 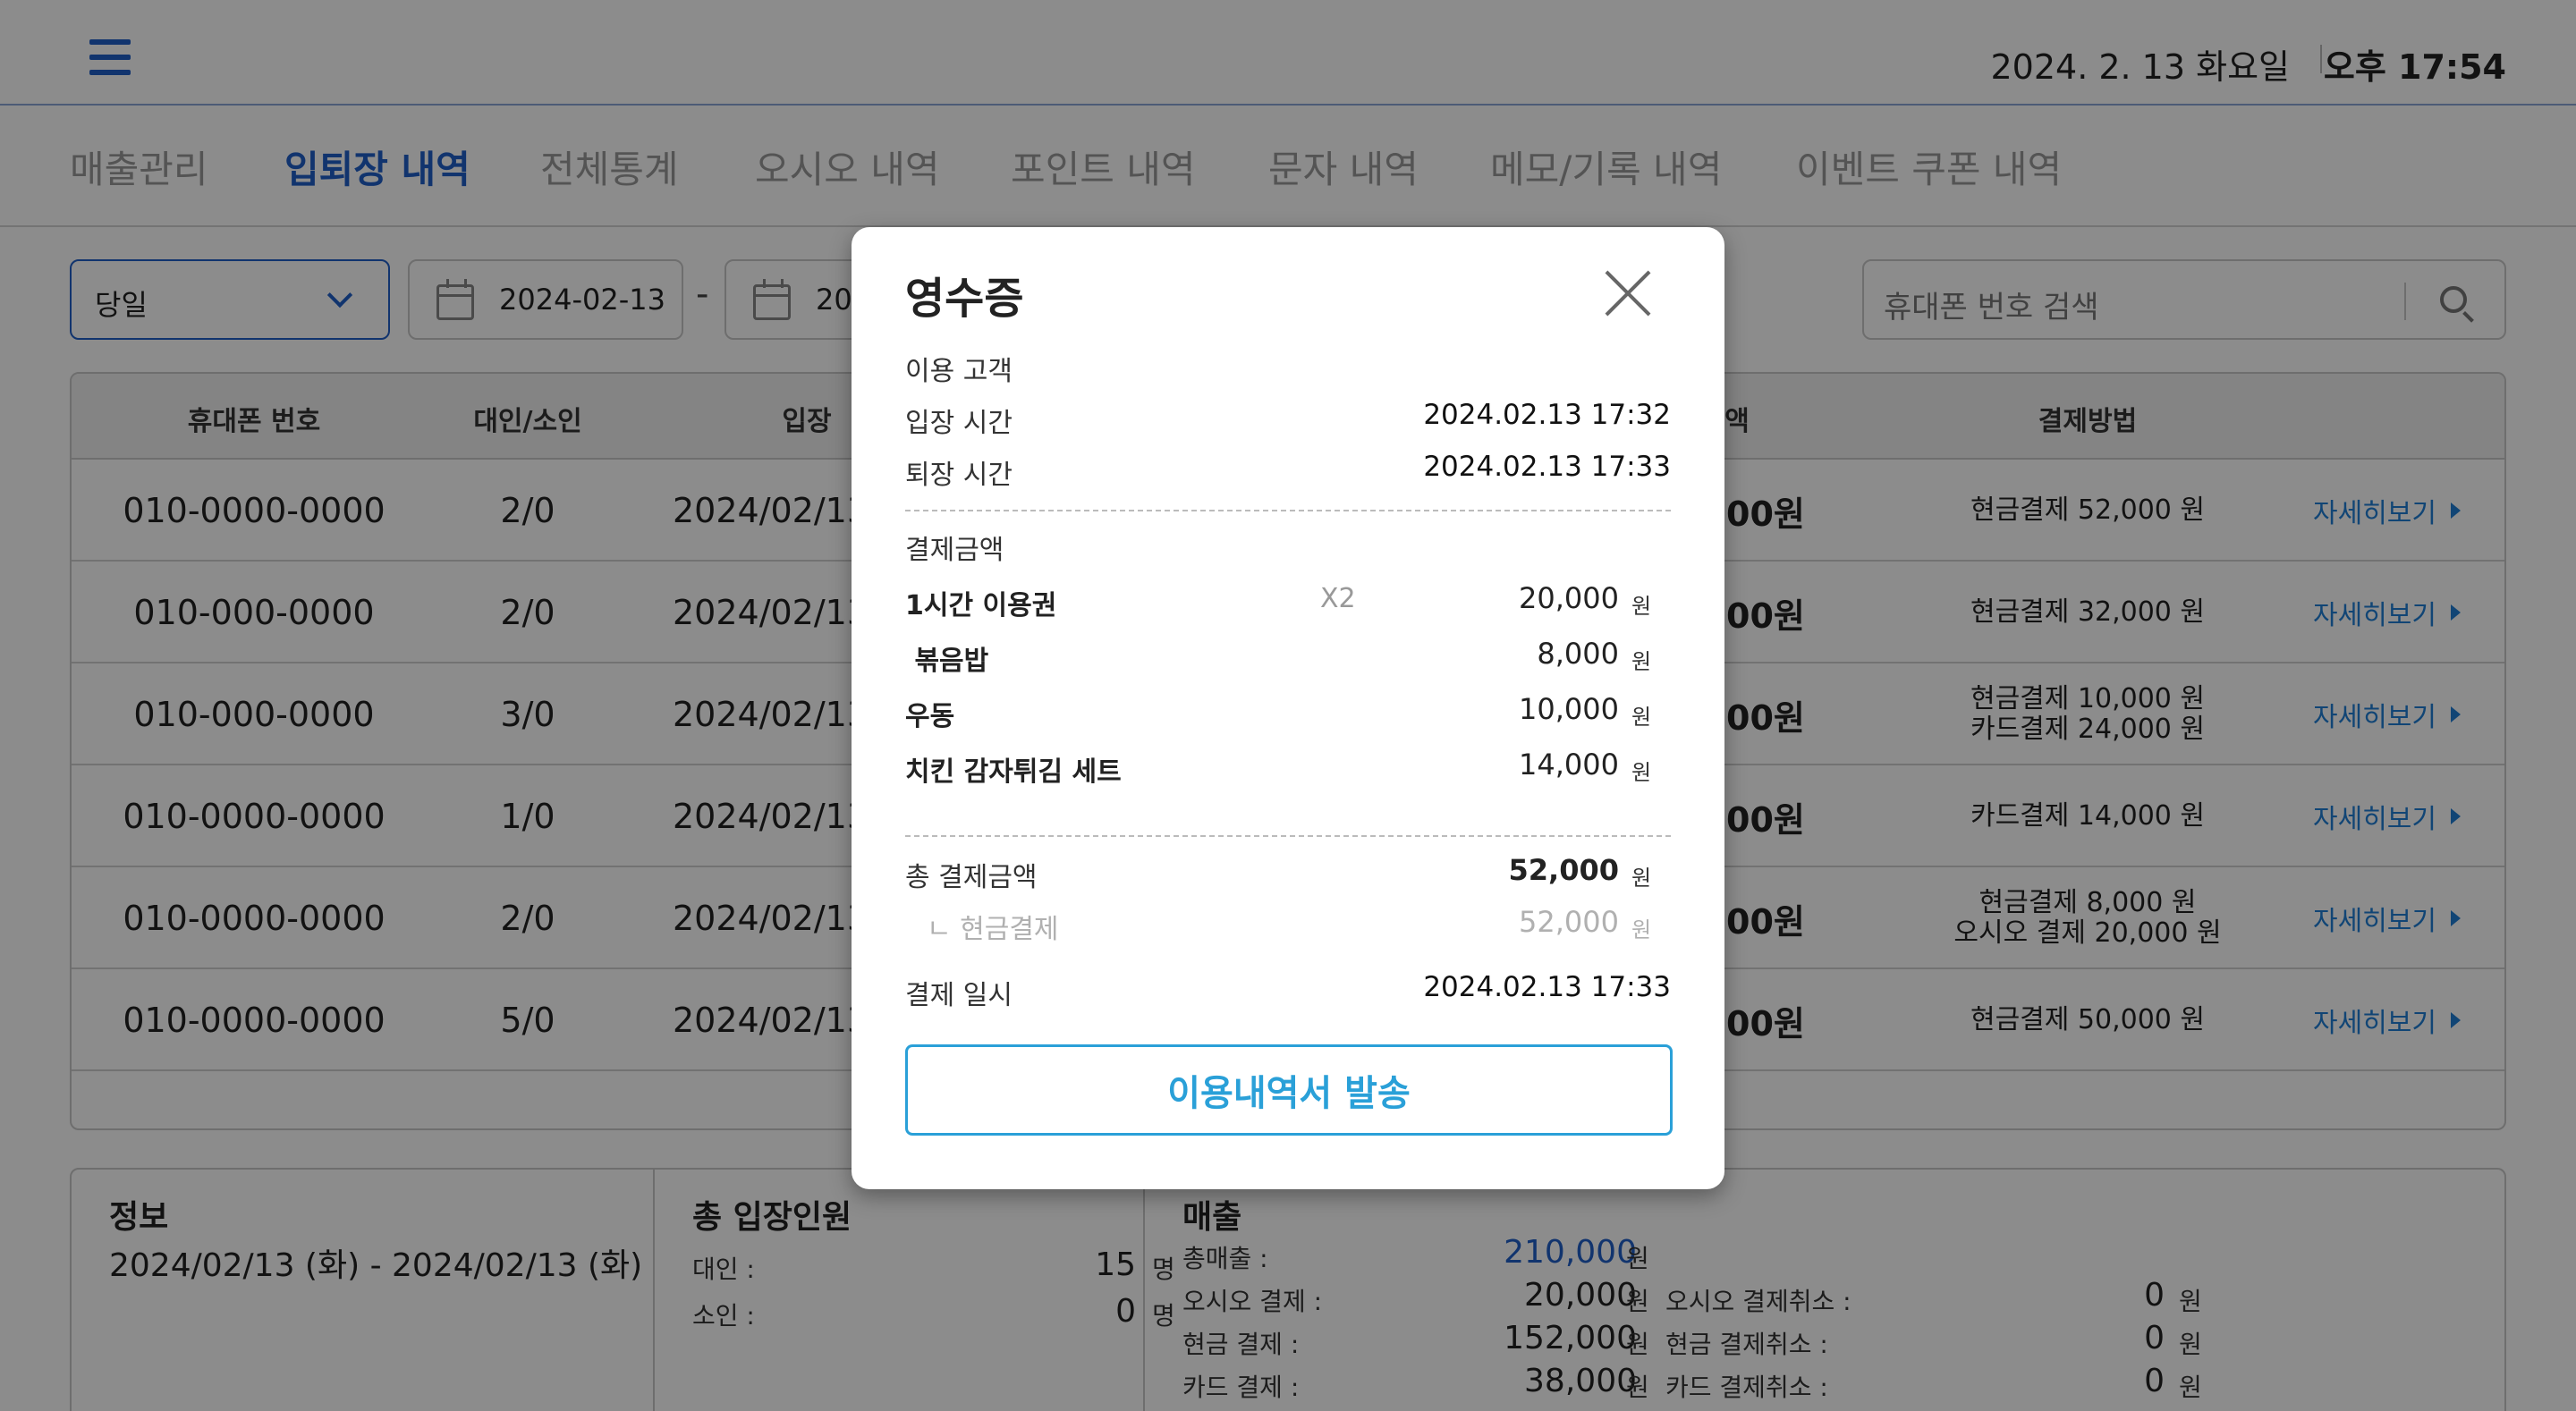 What do you see at coordinates (1569, 598) in the screenshot?
I see `receipt-item-price: 20,000` at bounding box center [1569, 598].